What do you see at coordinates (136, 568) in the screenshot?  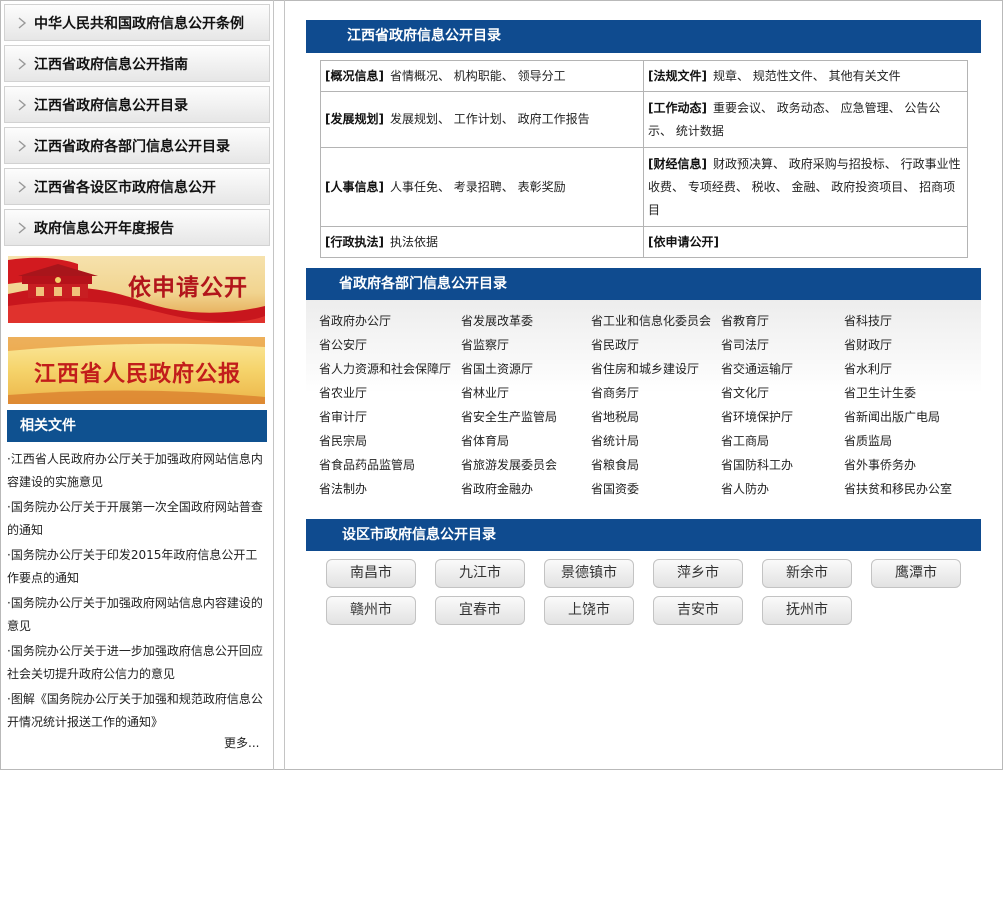 I see `related-file-link: ·国务院办公厅关于印发2015年政府信息公开工作要点的通知` at bounding box center [136, 568].